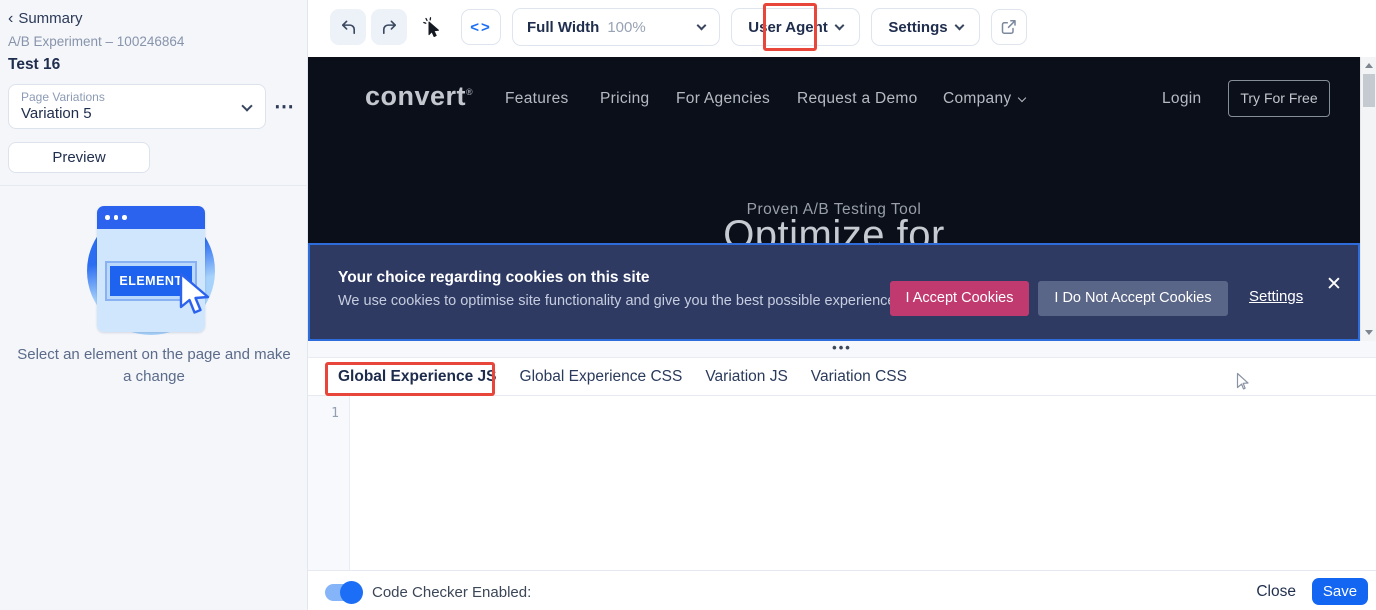 This screenshot has height=610, width=1376. What do you see at coordinates (96, 41) in the screenshot?
I see `experiment-id-label: A/B Experiment – 100246864` at bounding box center [96, 41].